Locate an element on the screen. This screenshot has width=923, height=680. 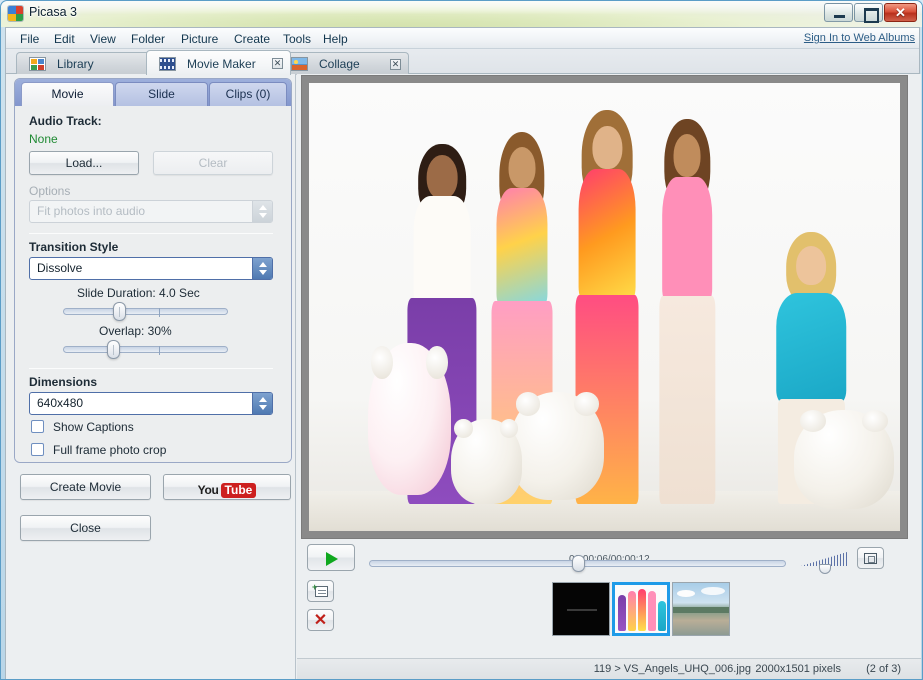
full-frame-crop-checkbox is located at coordinates (37, 449).